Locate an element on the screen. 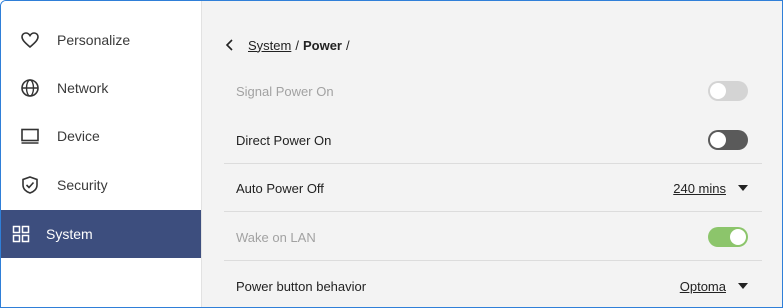 The height and width of the screenshot is (308, 783). power-button-behavior-dropdown: Optoma is located at coordinates (714, 286).